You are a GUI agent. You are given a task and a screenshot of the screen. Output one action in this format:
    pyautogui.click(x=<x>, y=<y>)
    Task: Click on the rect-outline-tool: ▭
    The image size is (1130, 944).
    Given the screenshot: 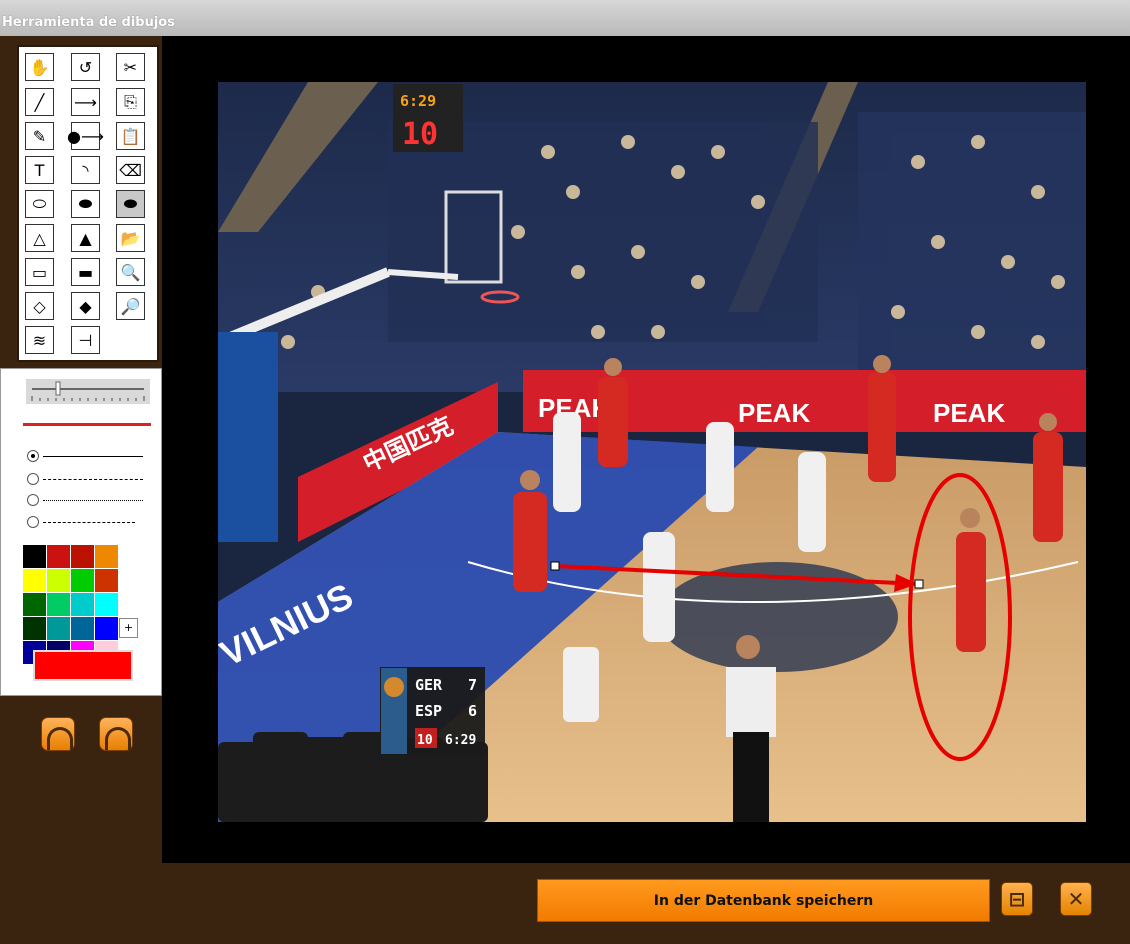 What is the action you would take?
    pyautogui.click(x=39, y=272)
    